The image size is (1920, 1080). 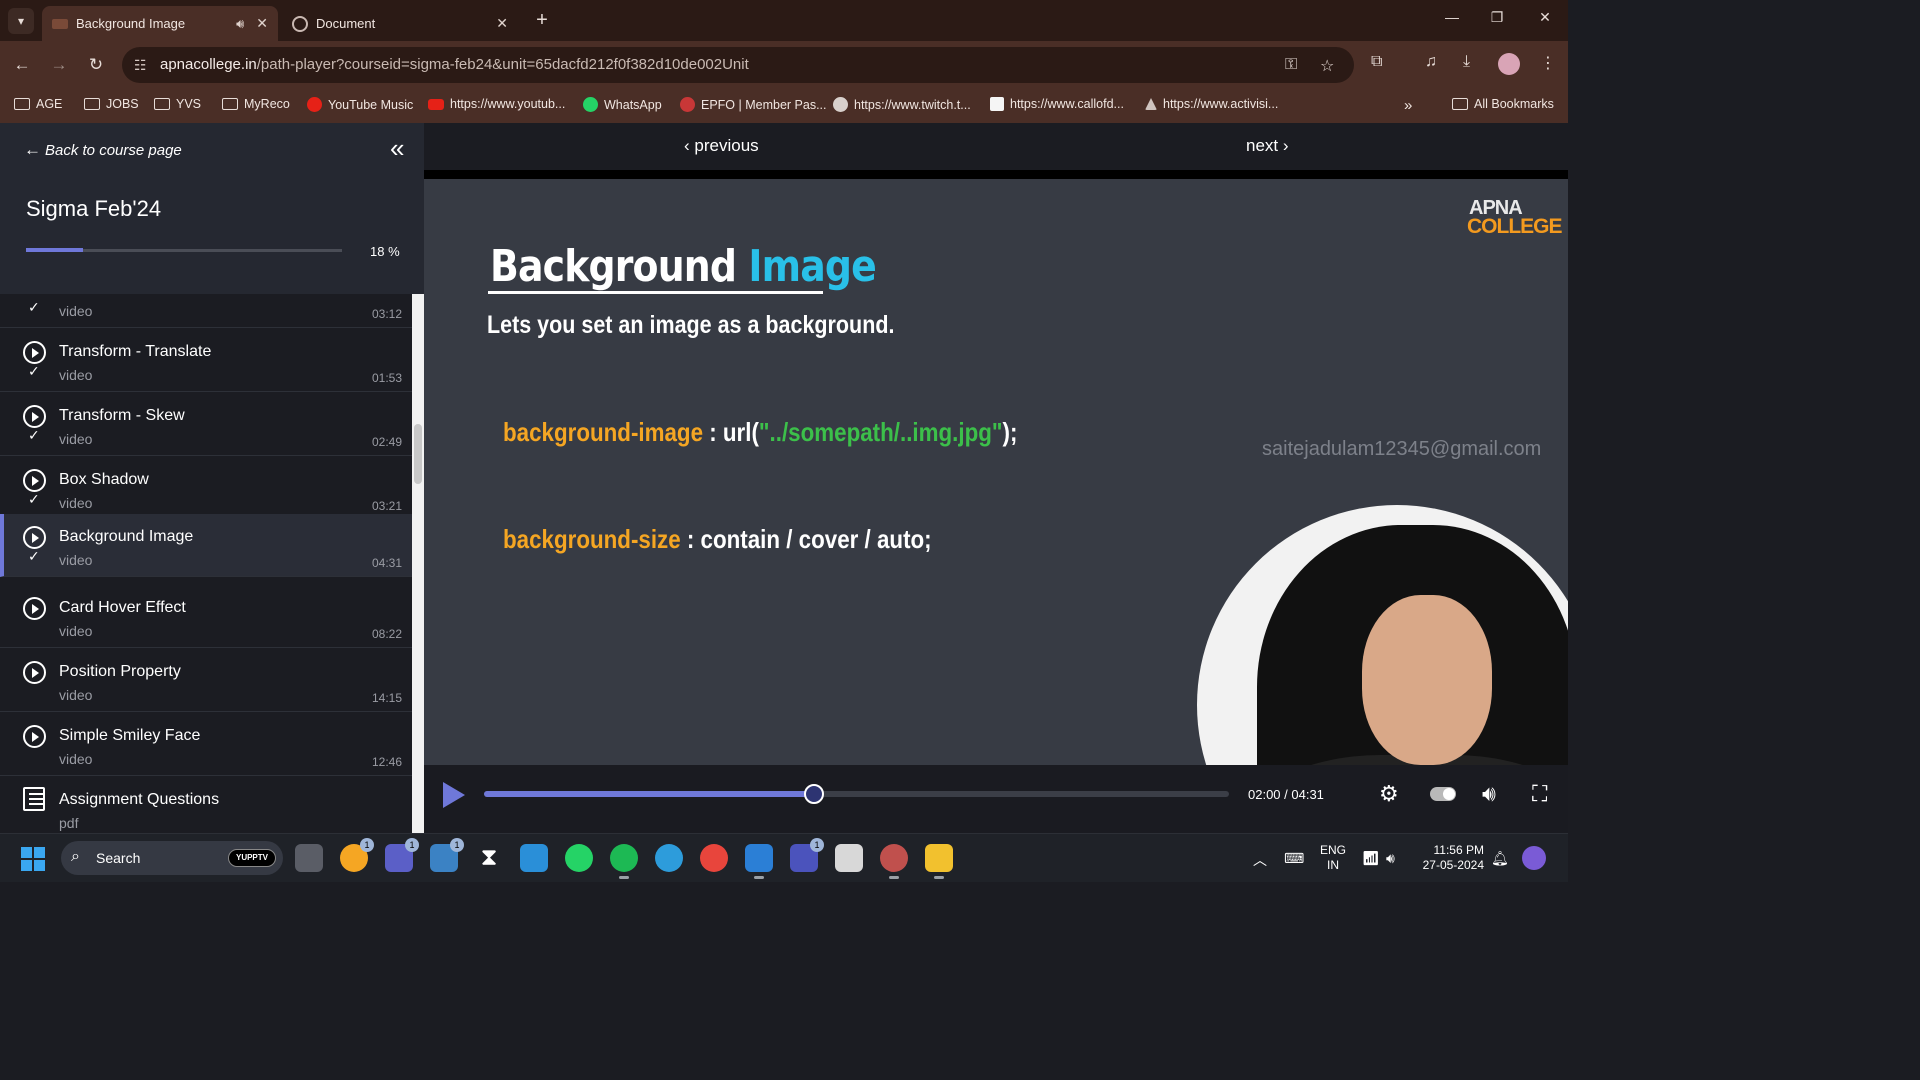 What do you see at coordinates (113, 150) in the screenshot?
I see `back-label: Back to course page` at bounding box center [113, 150].